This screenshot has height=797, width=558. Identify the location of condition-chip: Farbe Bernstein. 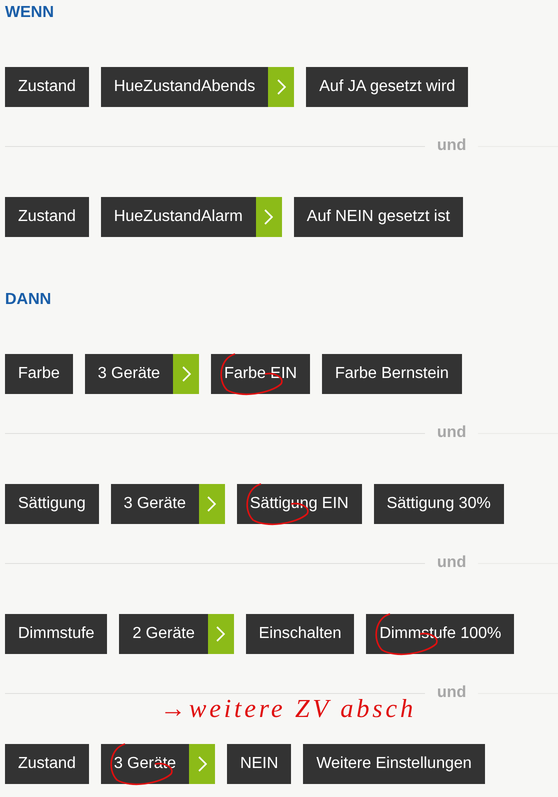
(392, 374).